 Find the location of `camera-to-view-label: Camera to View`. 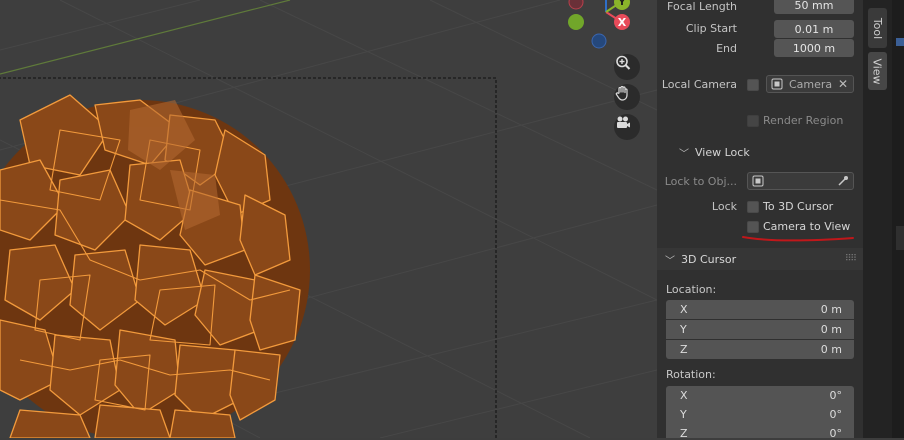

camera-to-view-label: Camera to View is located at coordinates (807, 226).